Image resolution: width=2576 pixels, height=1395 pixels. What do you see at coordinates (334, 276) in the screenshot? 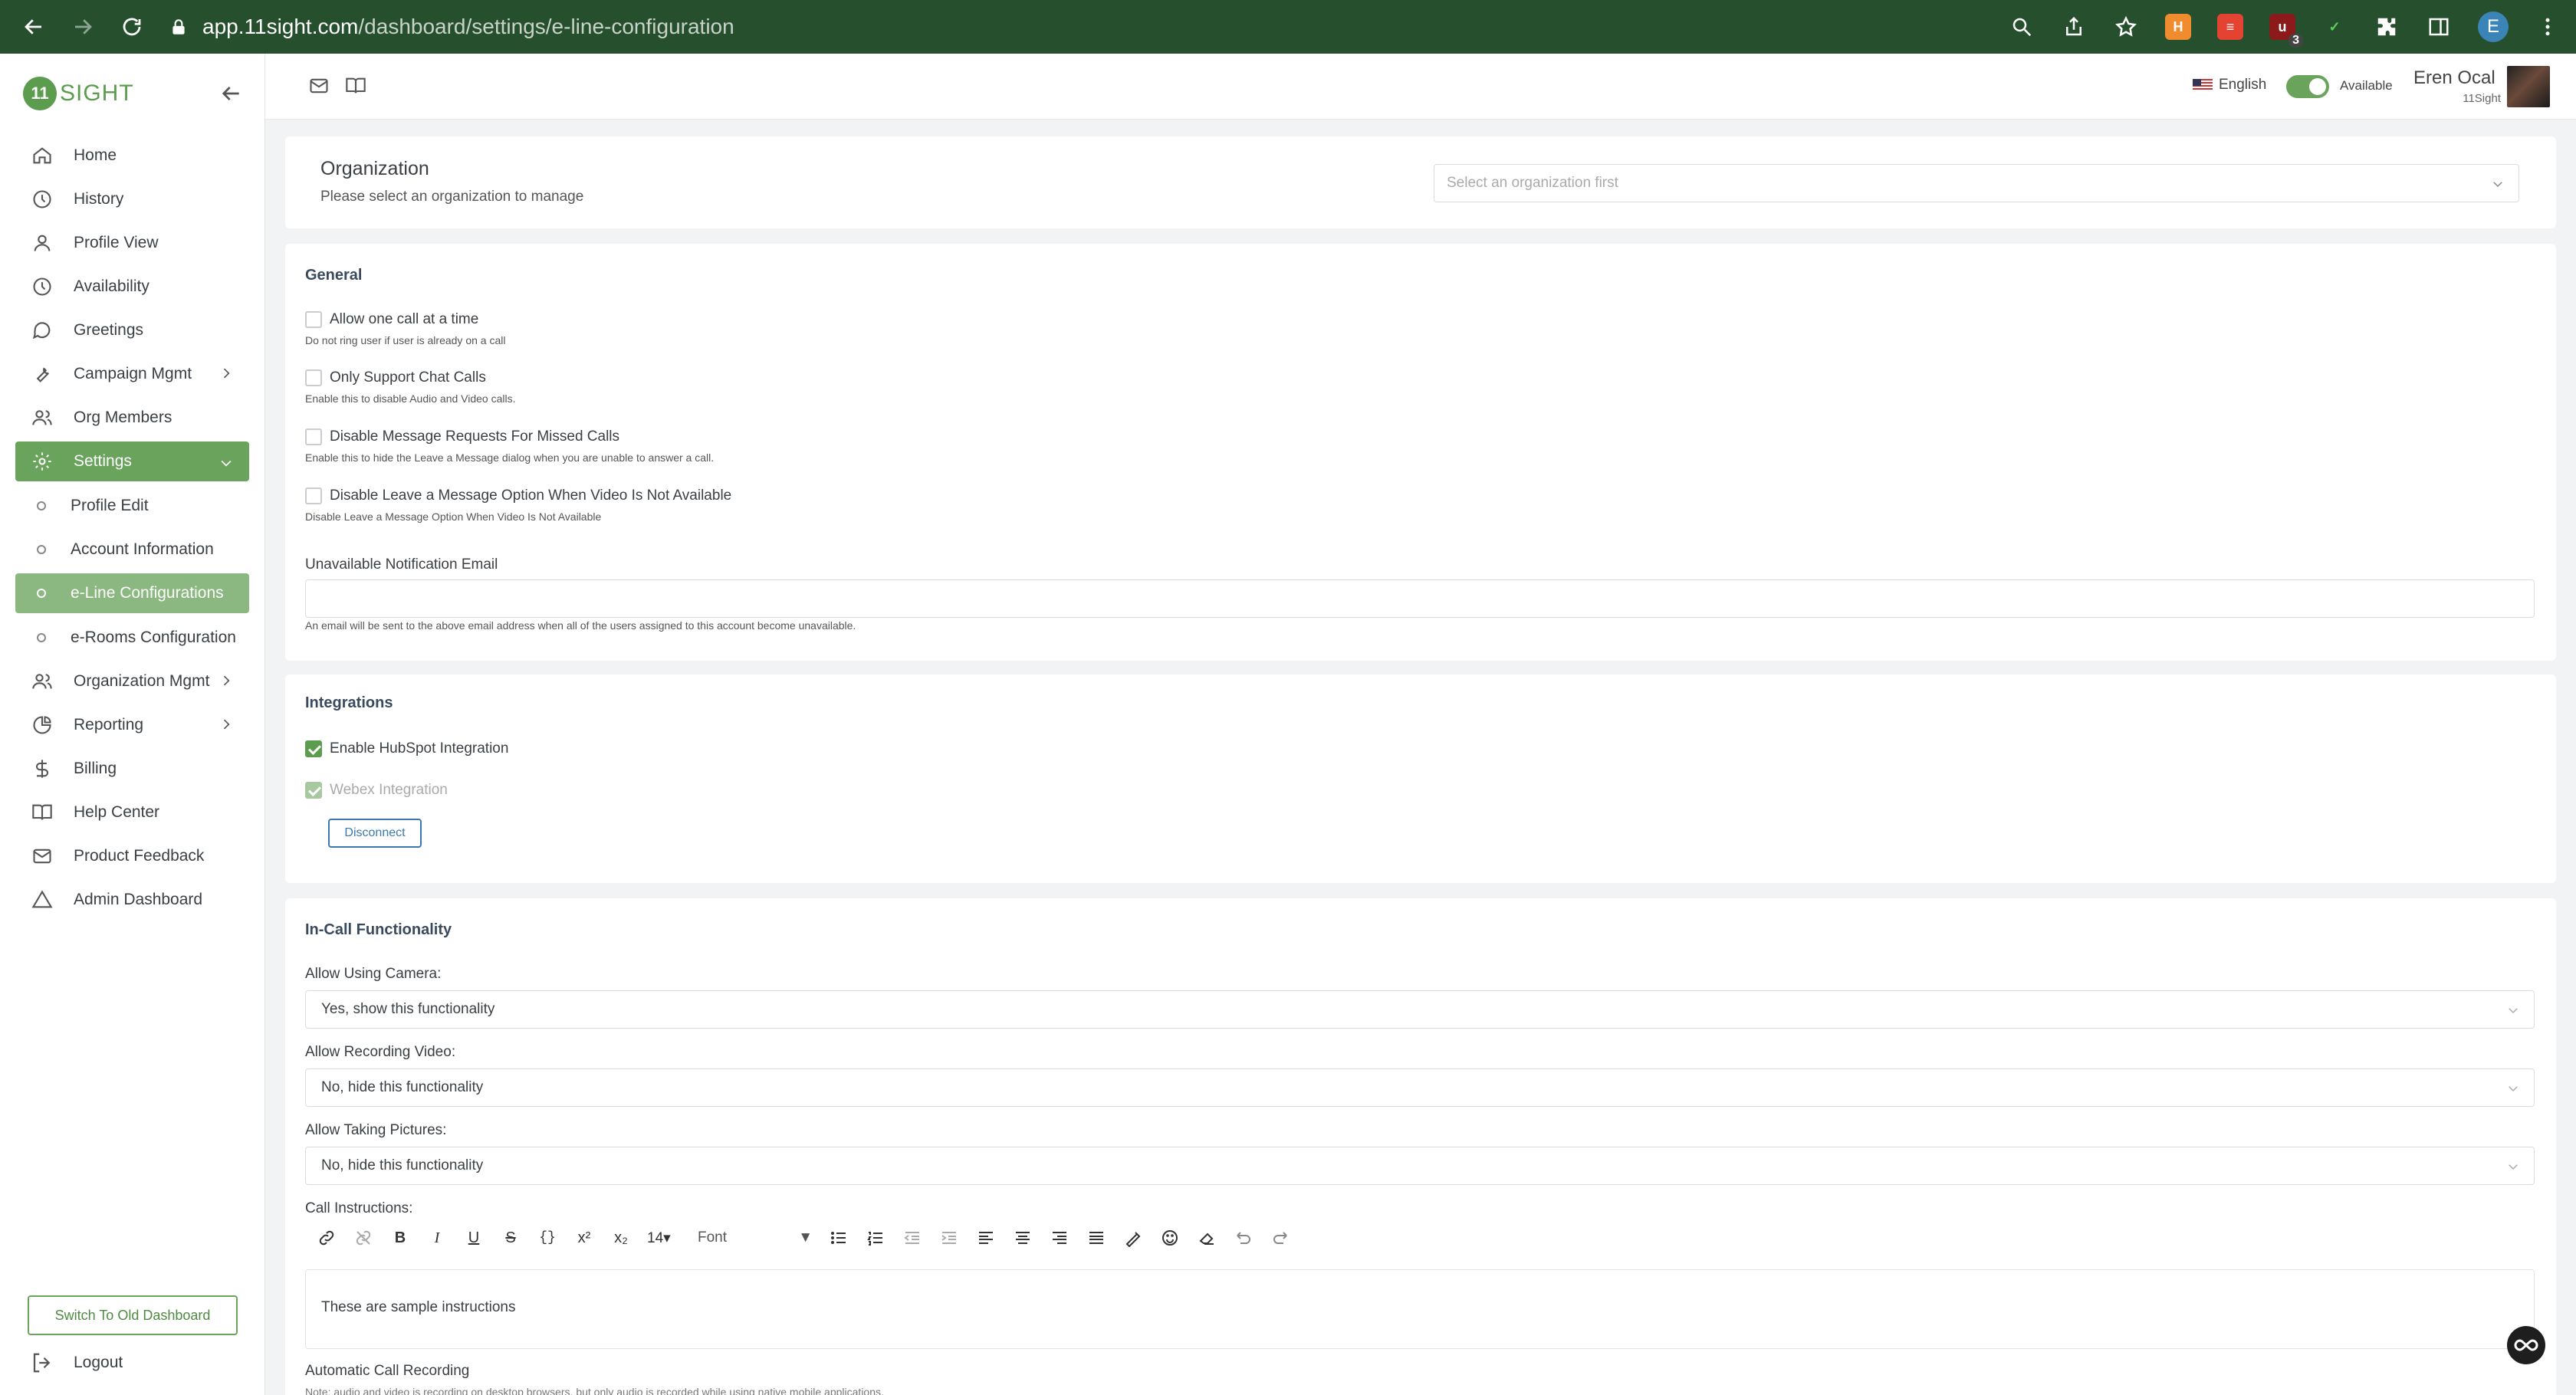
I see `general-title: General` at bounding box center [334, 276].